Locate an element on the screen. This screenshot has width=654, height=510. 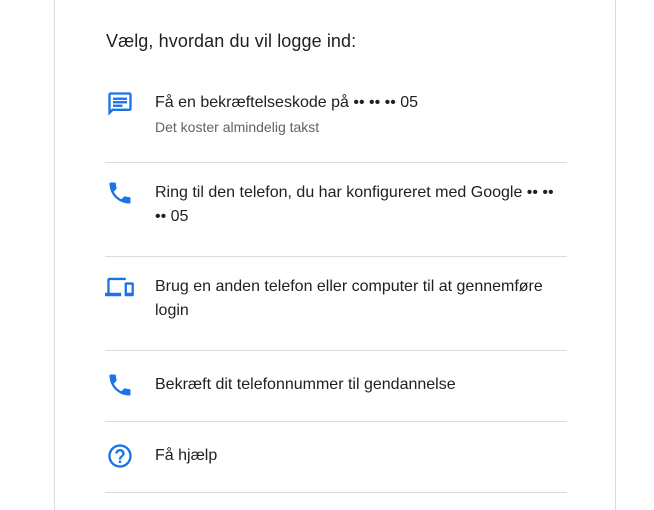
sms-message-icon is located at coordinates (120, 104).